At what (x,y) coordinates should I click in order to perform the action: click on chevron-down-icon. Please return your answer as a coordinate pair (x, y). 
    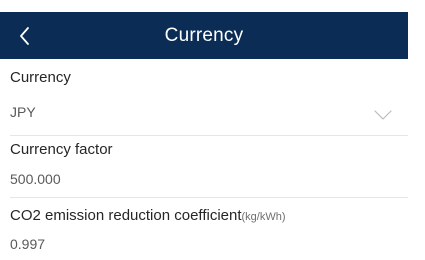
    Looking at the image, I should click on (383, 114).